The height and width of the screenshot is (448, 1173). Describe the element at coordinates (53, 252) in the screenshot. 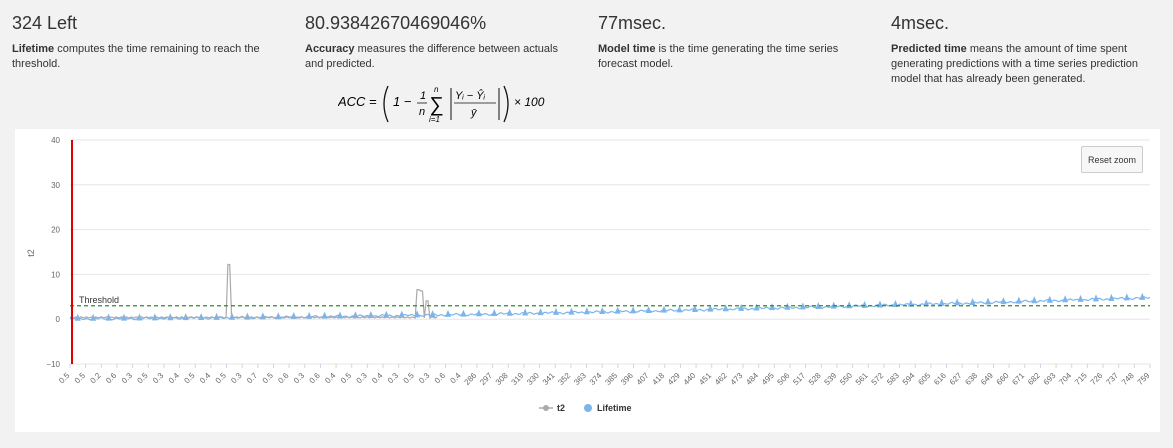

I see `y-axis-ticks: 40 30 20 10 0 −10` at that location.